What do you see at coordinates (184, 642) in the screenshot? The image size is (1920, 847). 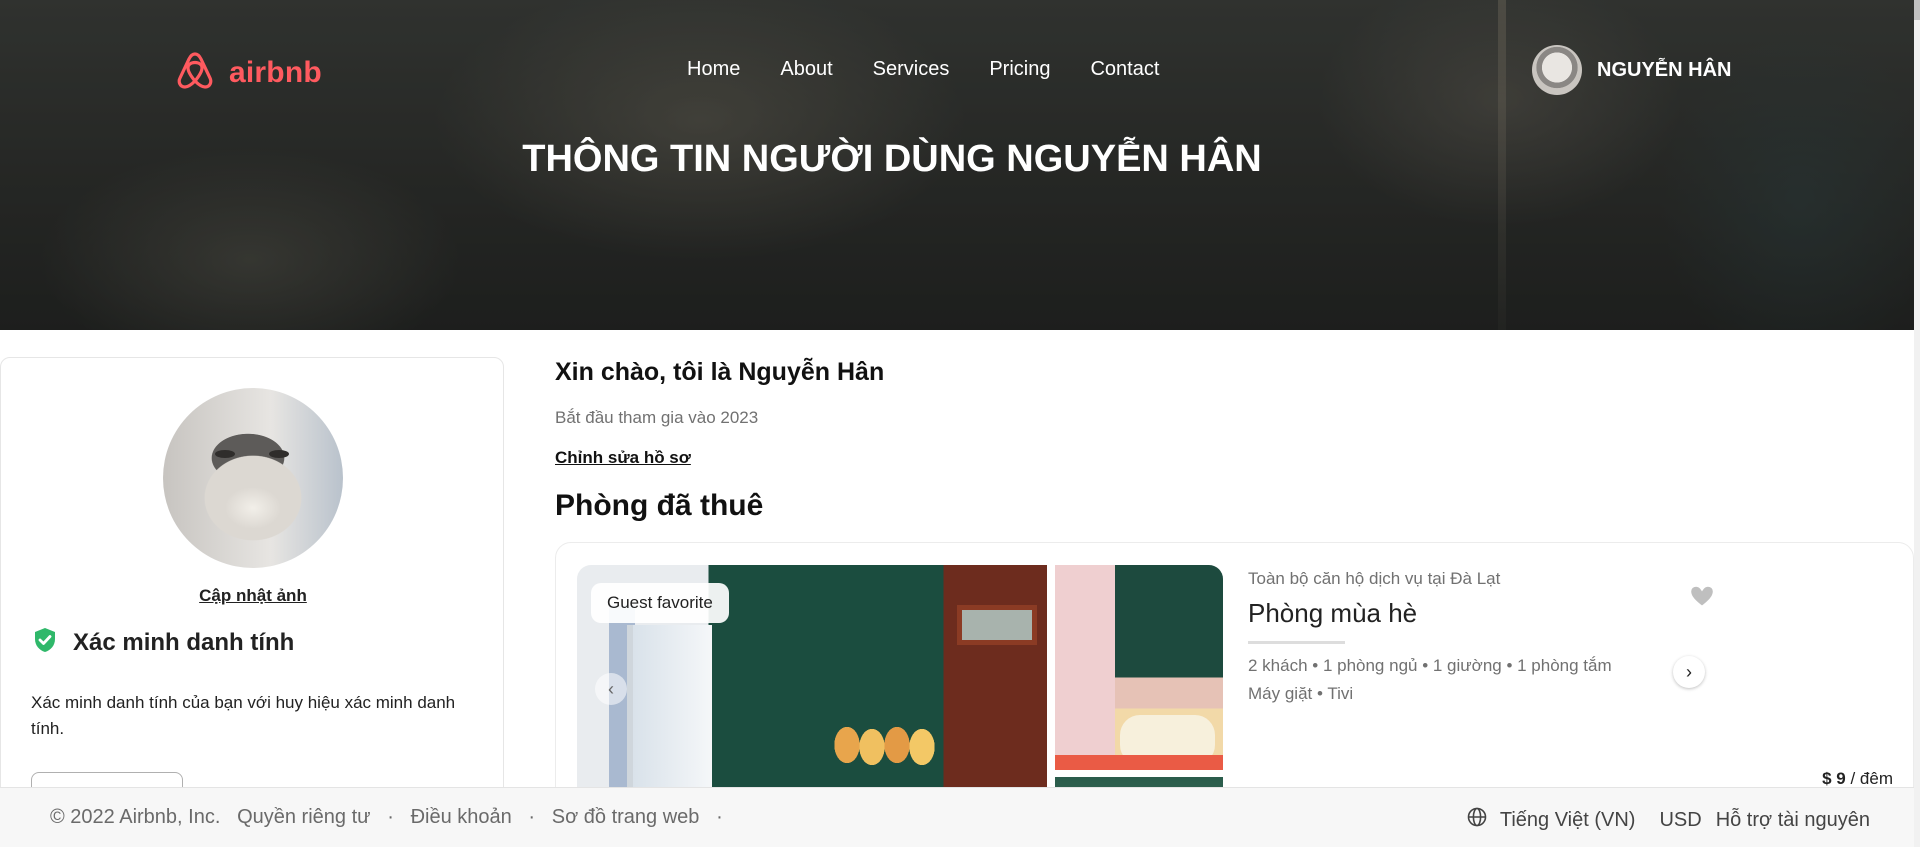 I see `verify-title: Xác minh danh tính` at bounding box center [184, 642].